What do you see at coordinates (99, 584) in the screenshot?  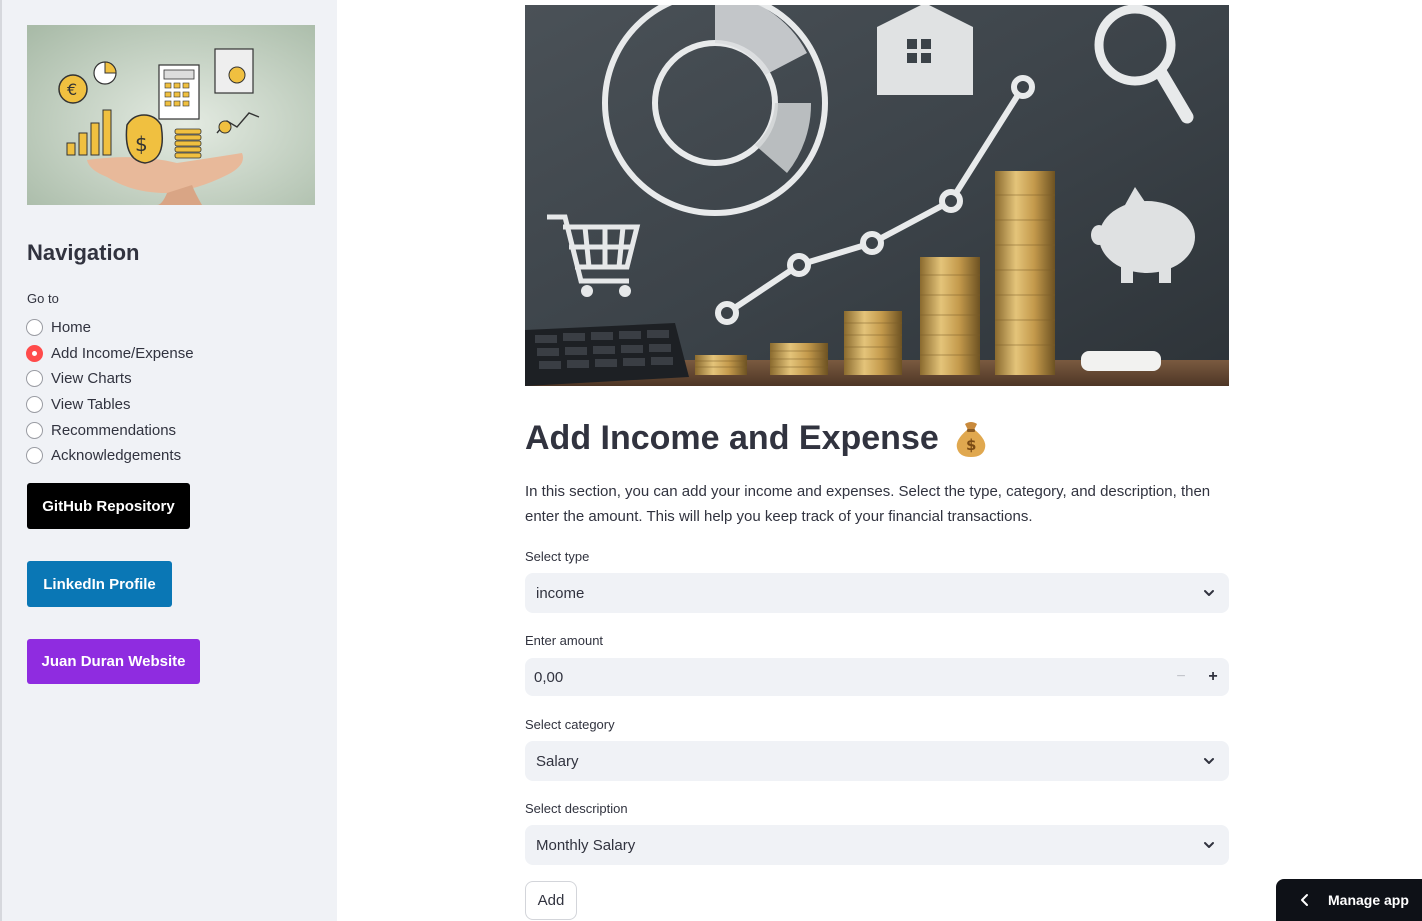 I see `linkedin-profile-button: LinkedIn Profile` at bounding box center [99, 584].